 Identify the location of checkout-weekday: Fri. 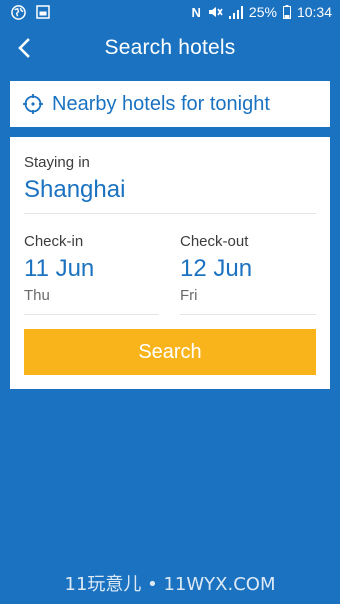
(189, 295).